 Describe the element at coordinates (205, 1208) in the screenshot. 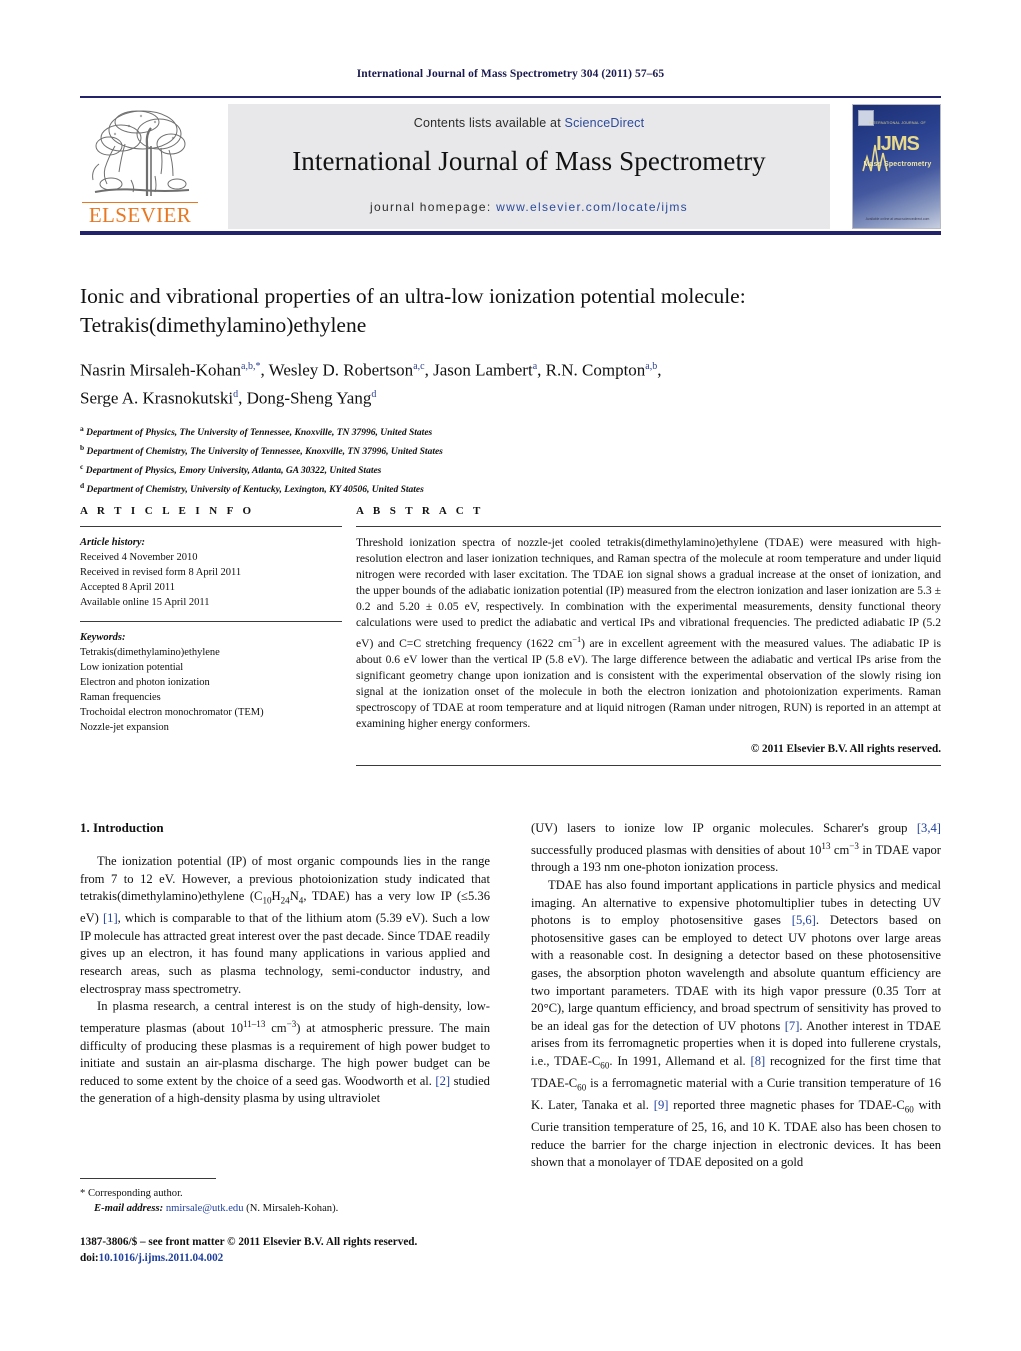

I see `email-link: nmirsale@utk.edu` at that location.